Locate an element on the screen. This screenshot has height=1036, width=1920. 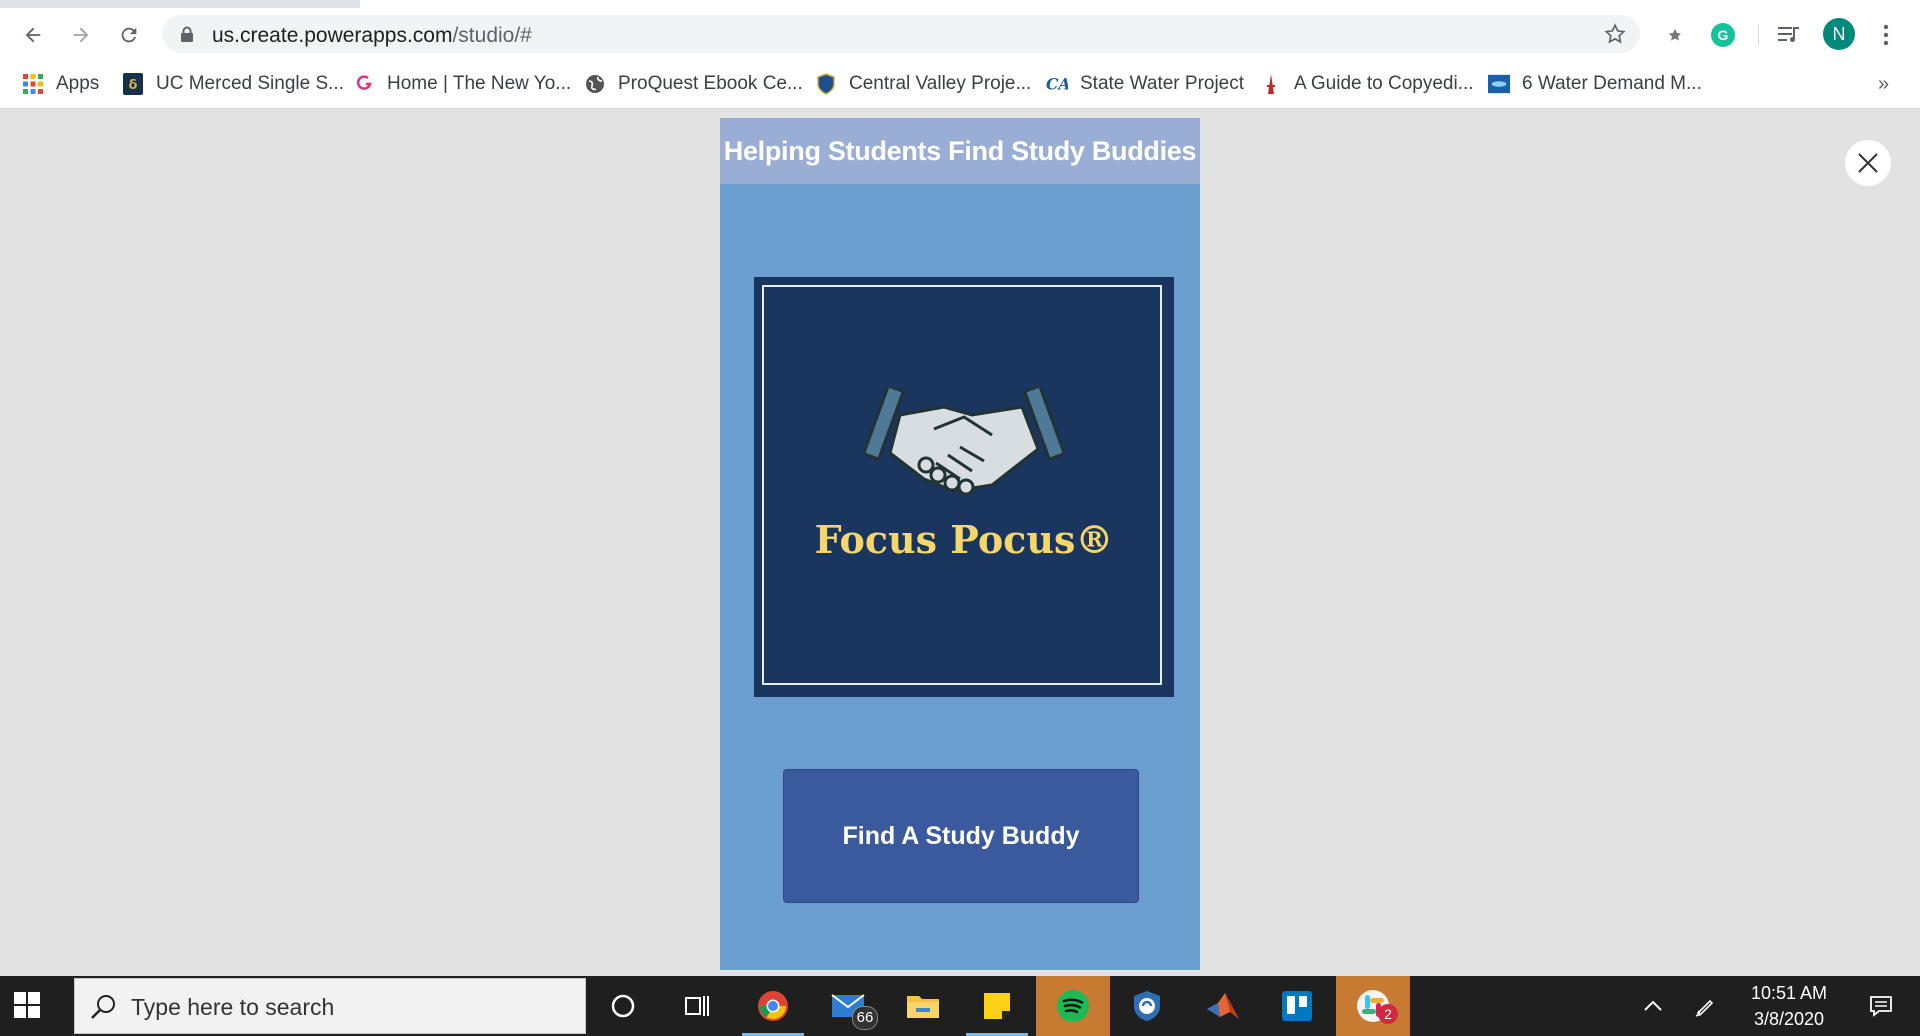
sticky-notes-icon is located at coordinates (997, 1006).